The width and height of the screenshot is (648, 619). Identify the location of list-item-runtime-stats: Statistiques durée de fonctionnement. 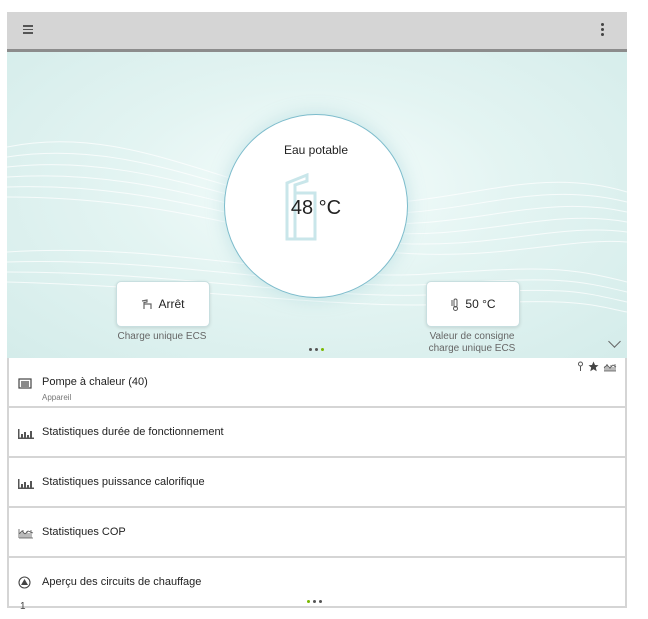
(317, 433).